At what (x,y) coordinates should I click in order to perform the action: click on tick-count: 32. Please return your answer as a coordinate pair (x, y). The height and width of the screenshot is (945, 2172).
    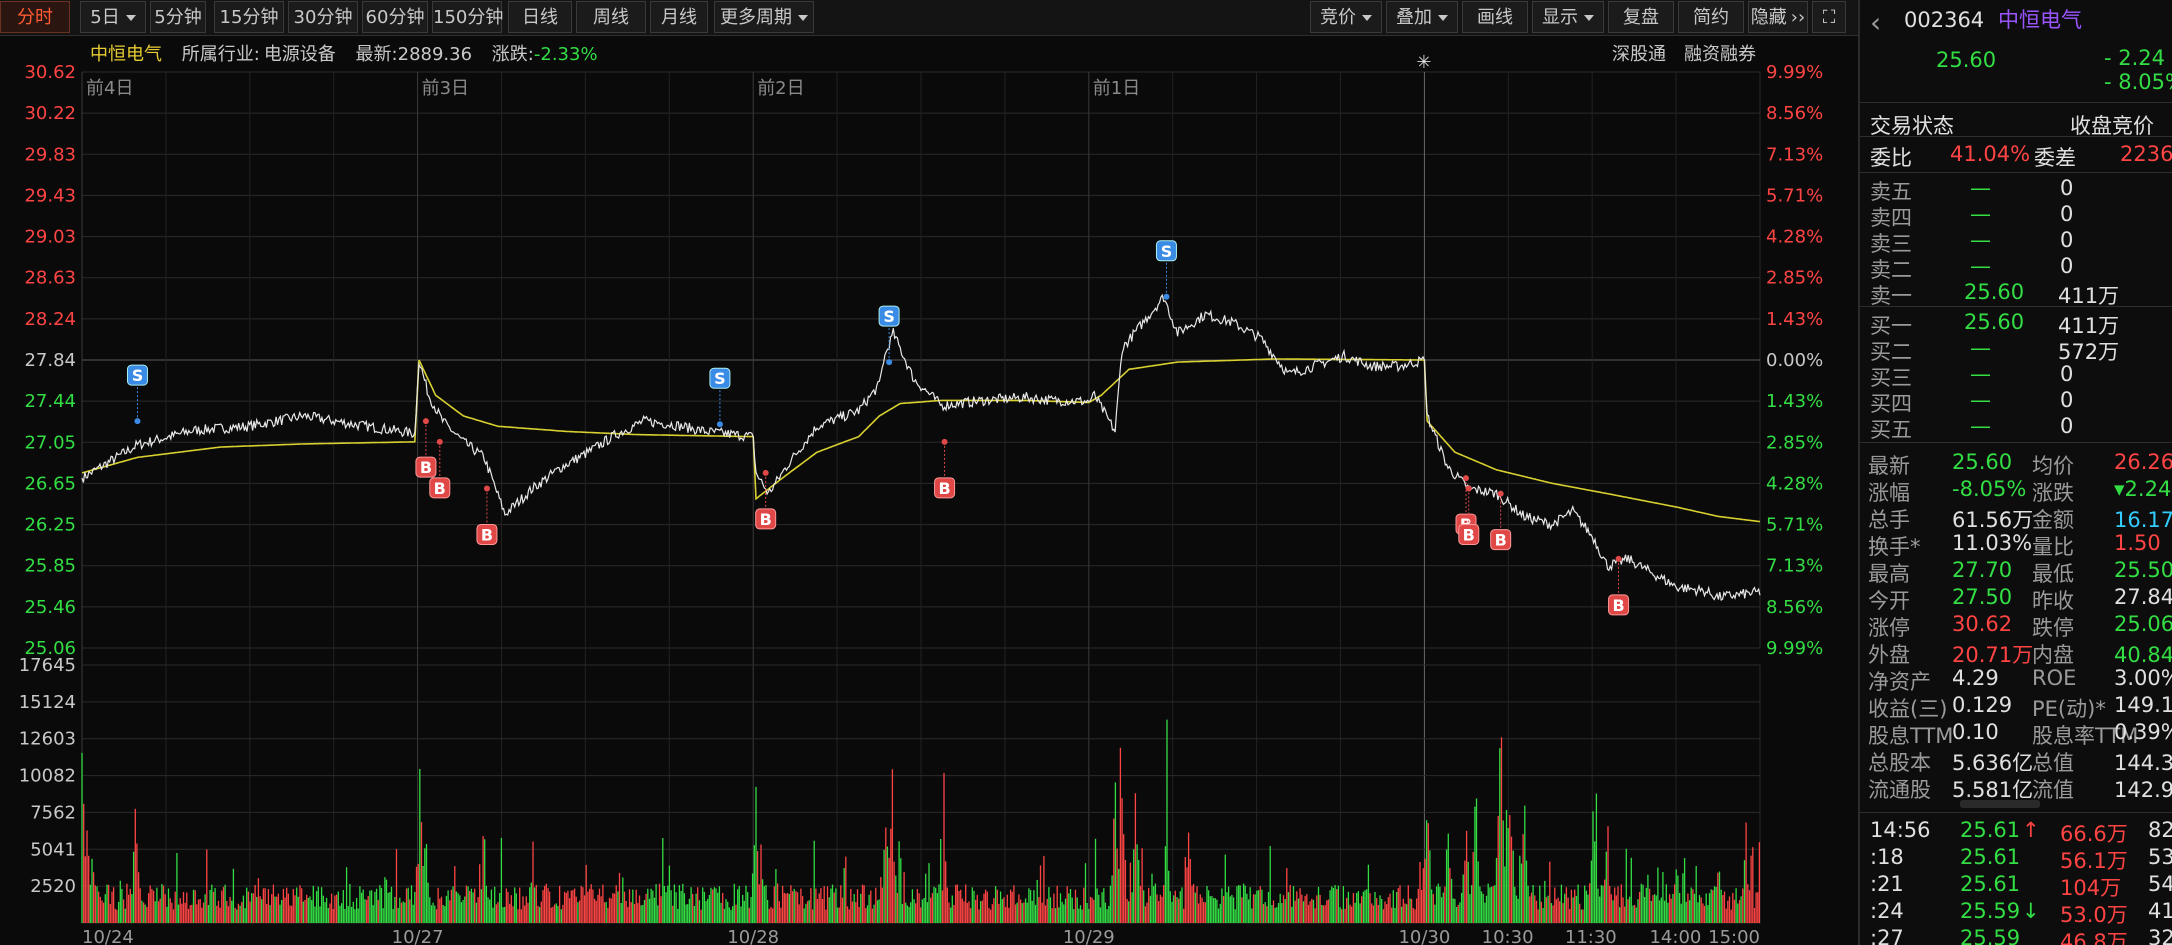
    Looking at the image, I should click on (2160, 935).